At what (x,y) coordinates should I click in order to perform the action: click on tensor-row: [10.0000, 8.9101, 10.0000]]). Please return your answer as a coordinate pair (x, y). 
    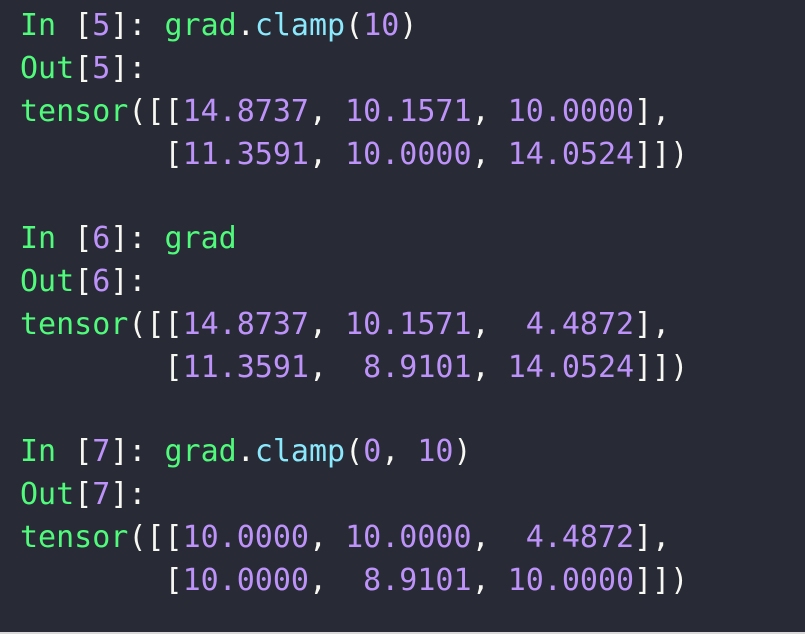
    Looking at the image, I should click on (354, 580).